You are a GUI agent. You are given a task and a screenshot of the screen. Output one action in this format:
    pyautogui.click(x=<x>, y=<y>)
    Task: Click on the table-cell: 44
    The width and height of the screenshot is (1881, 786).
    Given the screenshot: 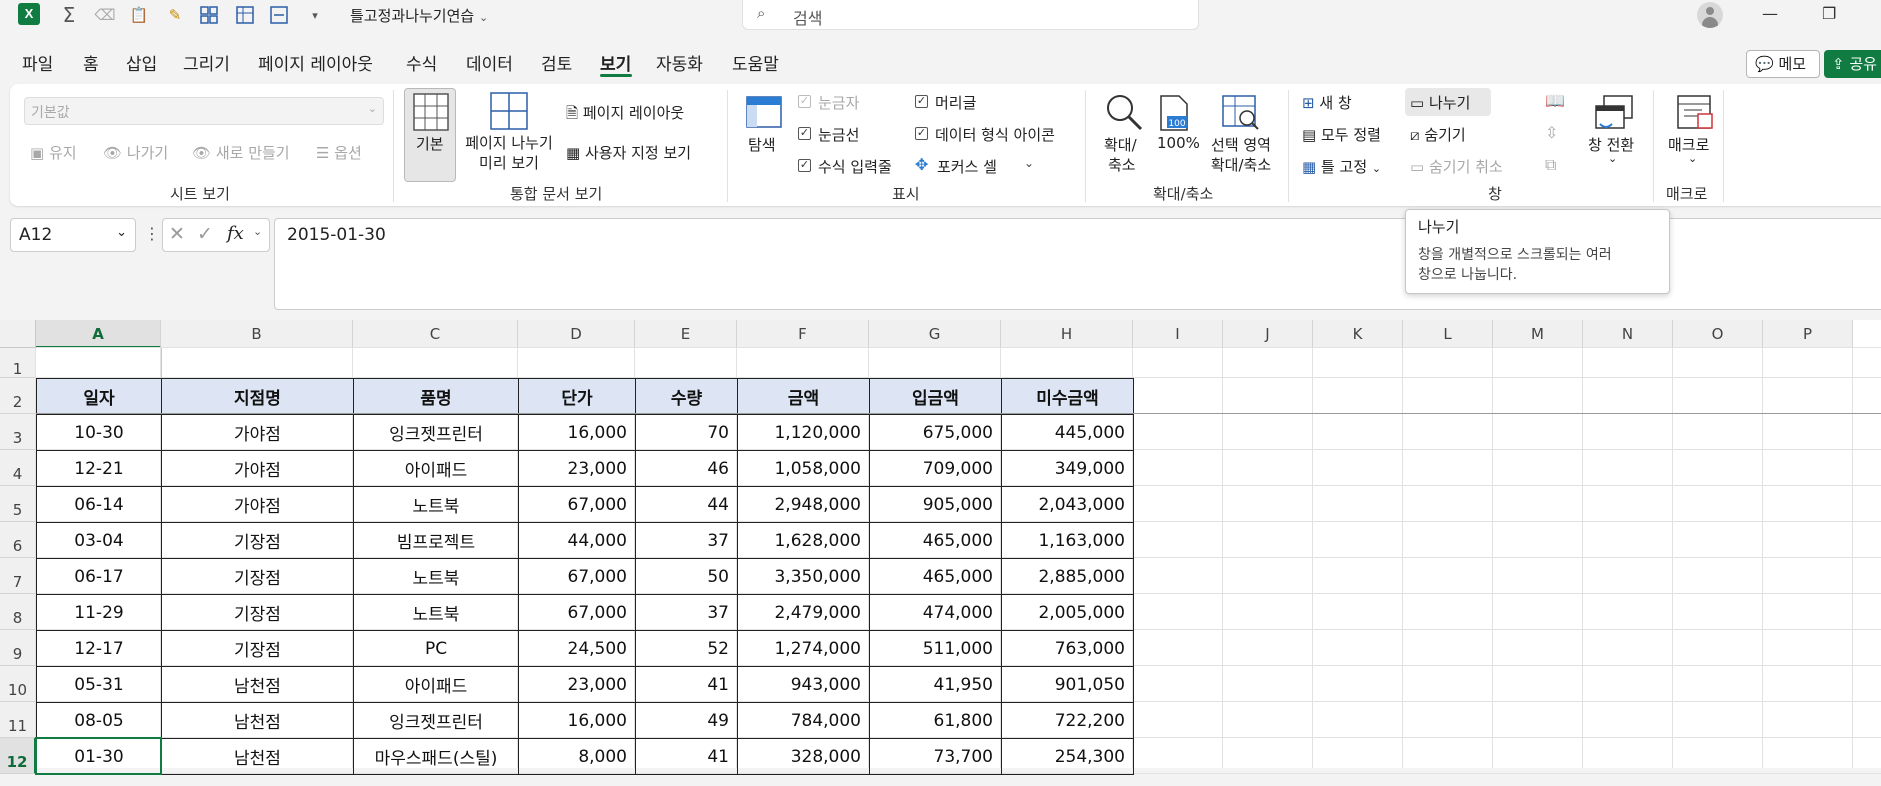 What is the action you would take?
    pyautogui.click(x=686, y=504)
    